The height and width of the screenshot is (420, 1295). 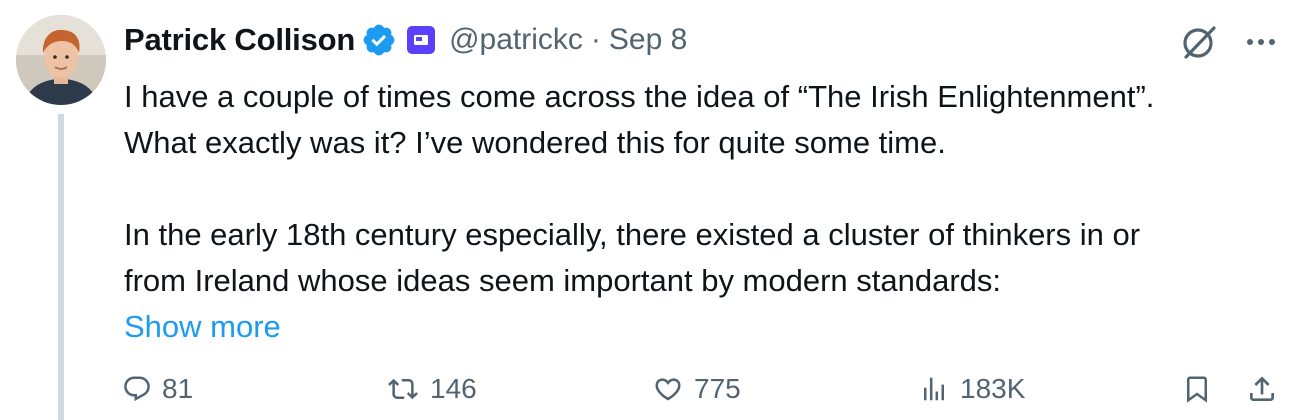 I want to click on reply-count: 81, so click(x=178, y=388).